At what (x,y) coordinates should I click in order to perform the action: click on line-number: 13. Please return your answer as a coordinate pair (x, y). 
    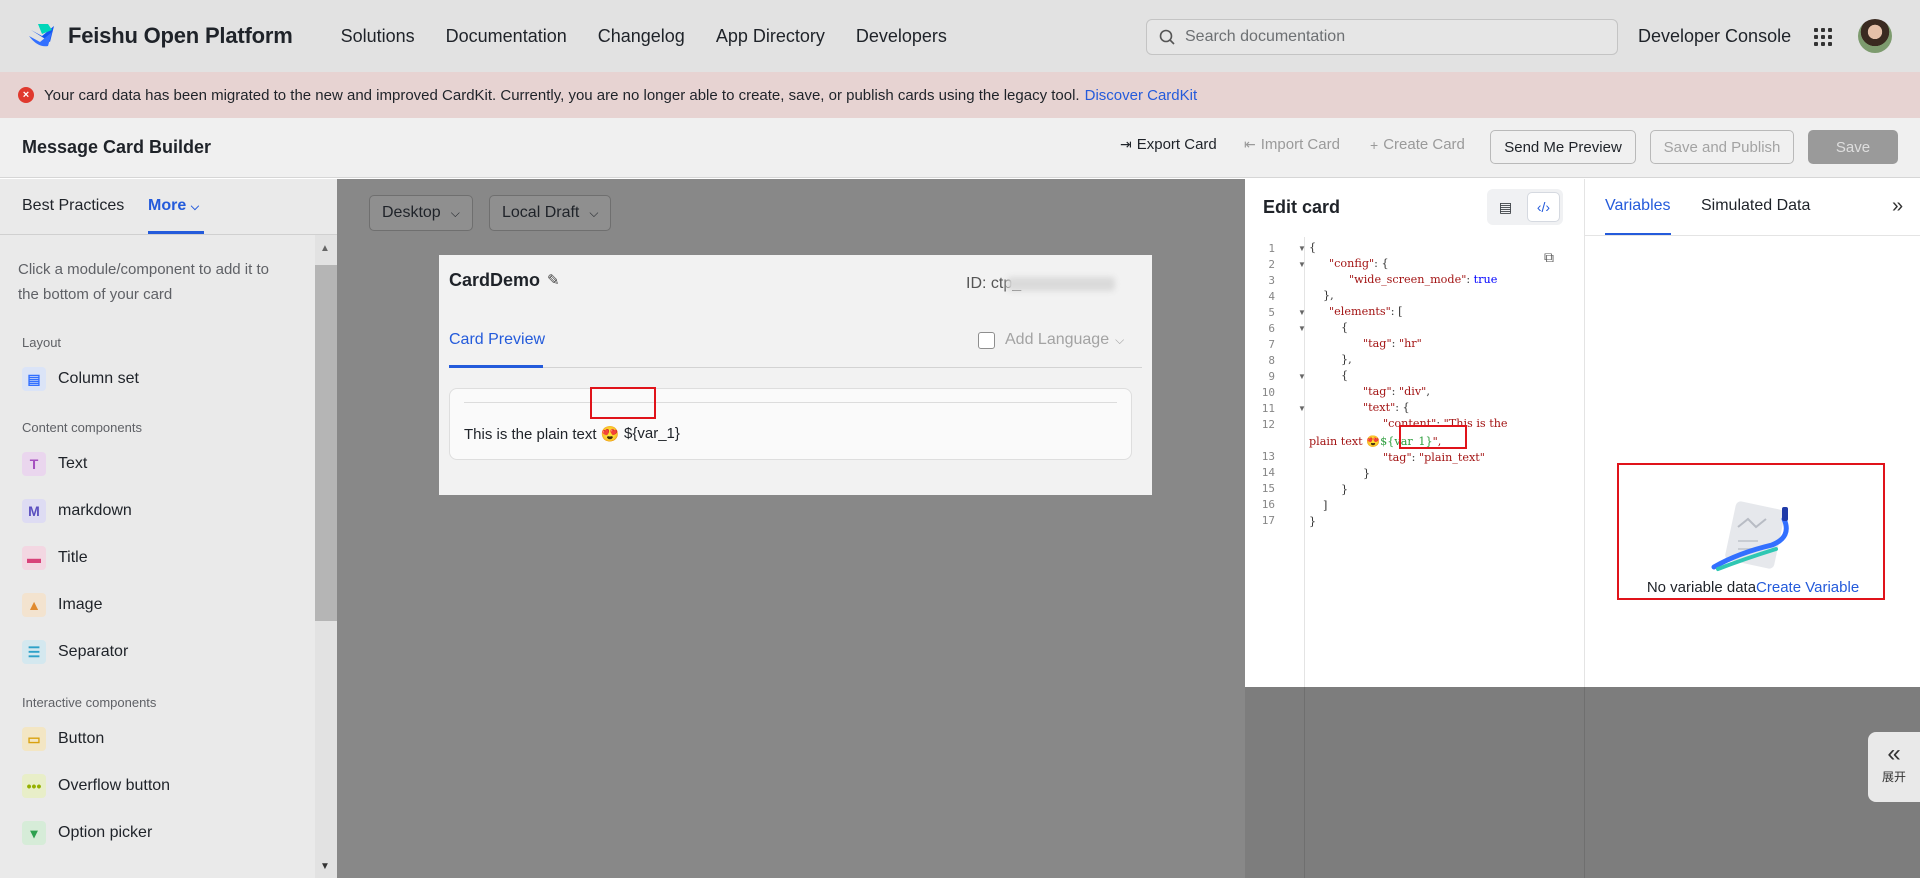
    Looking at the image, I should click on (1268, 456).